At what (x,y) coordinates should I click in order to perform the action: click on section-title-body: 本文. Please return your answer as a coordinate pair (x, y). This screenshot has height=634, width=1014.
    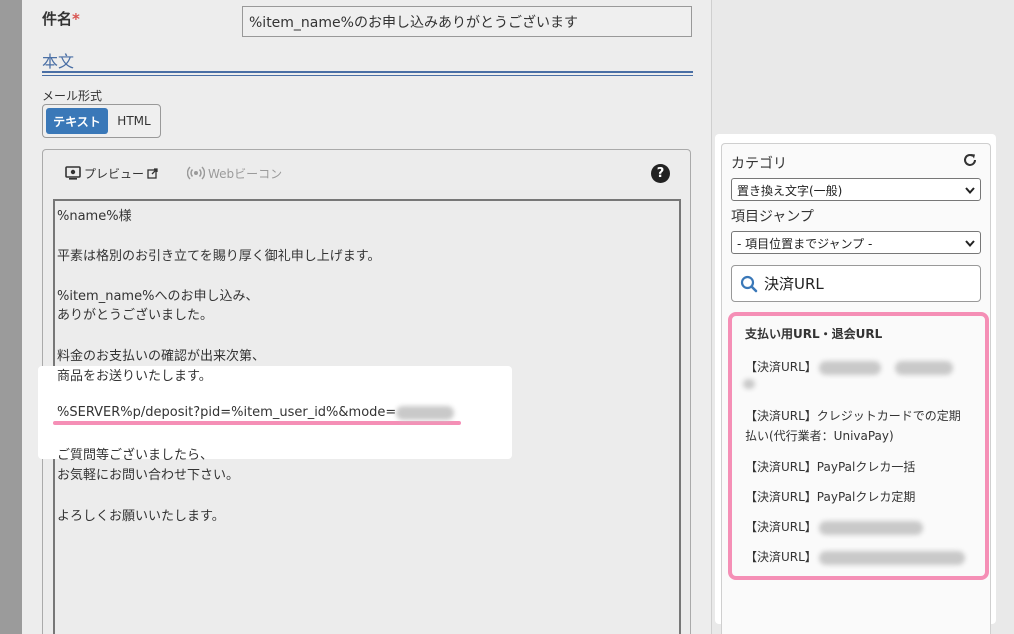
    Looking at the image, I should click on (58, 61).